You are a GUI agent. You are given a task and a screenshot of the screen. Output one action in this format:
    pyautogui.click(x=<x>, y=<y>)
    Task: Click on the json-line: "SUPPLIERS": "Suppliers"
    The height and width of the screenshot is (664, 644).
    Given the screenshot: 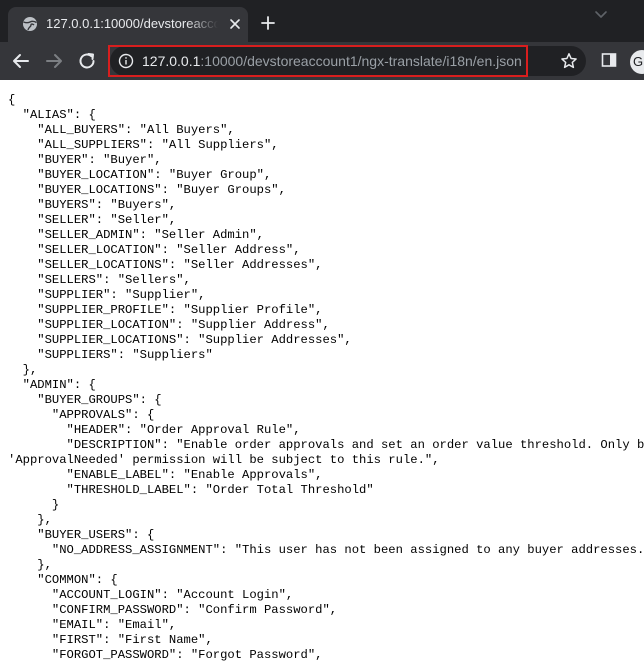 What is the action you would take?
    pyautogui.click(x=110, y=355)
    